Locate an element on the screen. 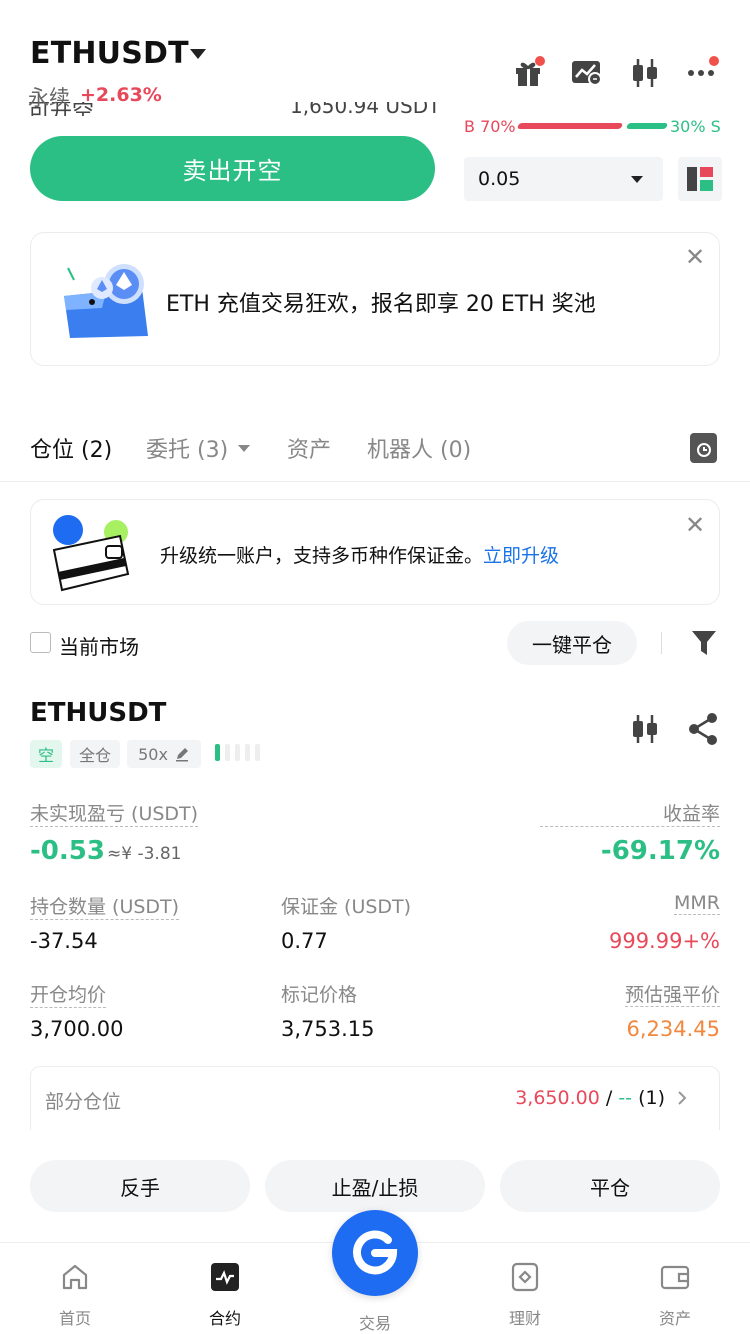 The width and height of the screenshot is (750, 1334). promo-close-icon: ✕ is located at coordinates (695, 257).